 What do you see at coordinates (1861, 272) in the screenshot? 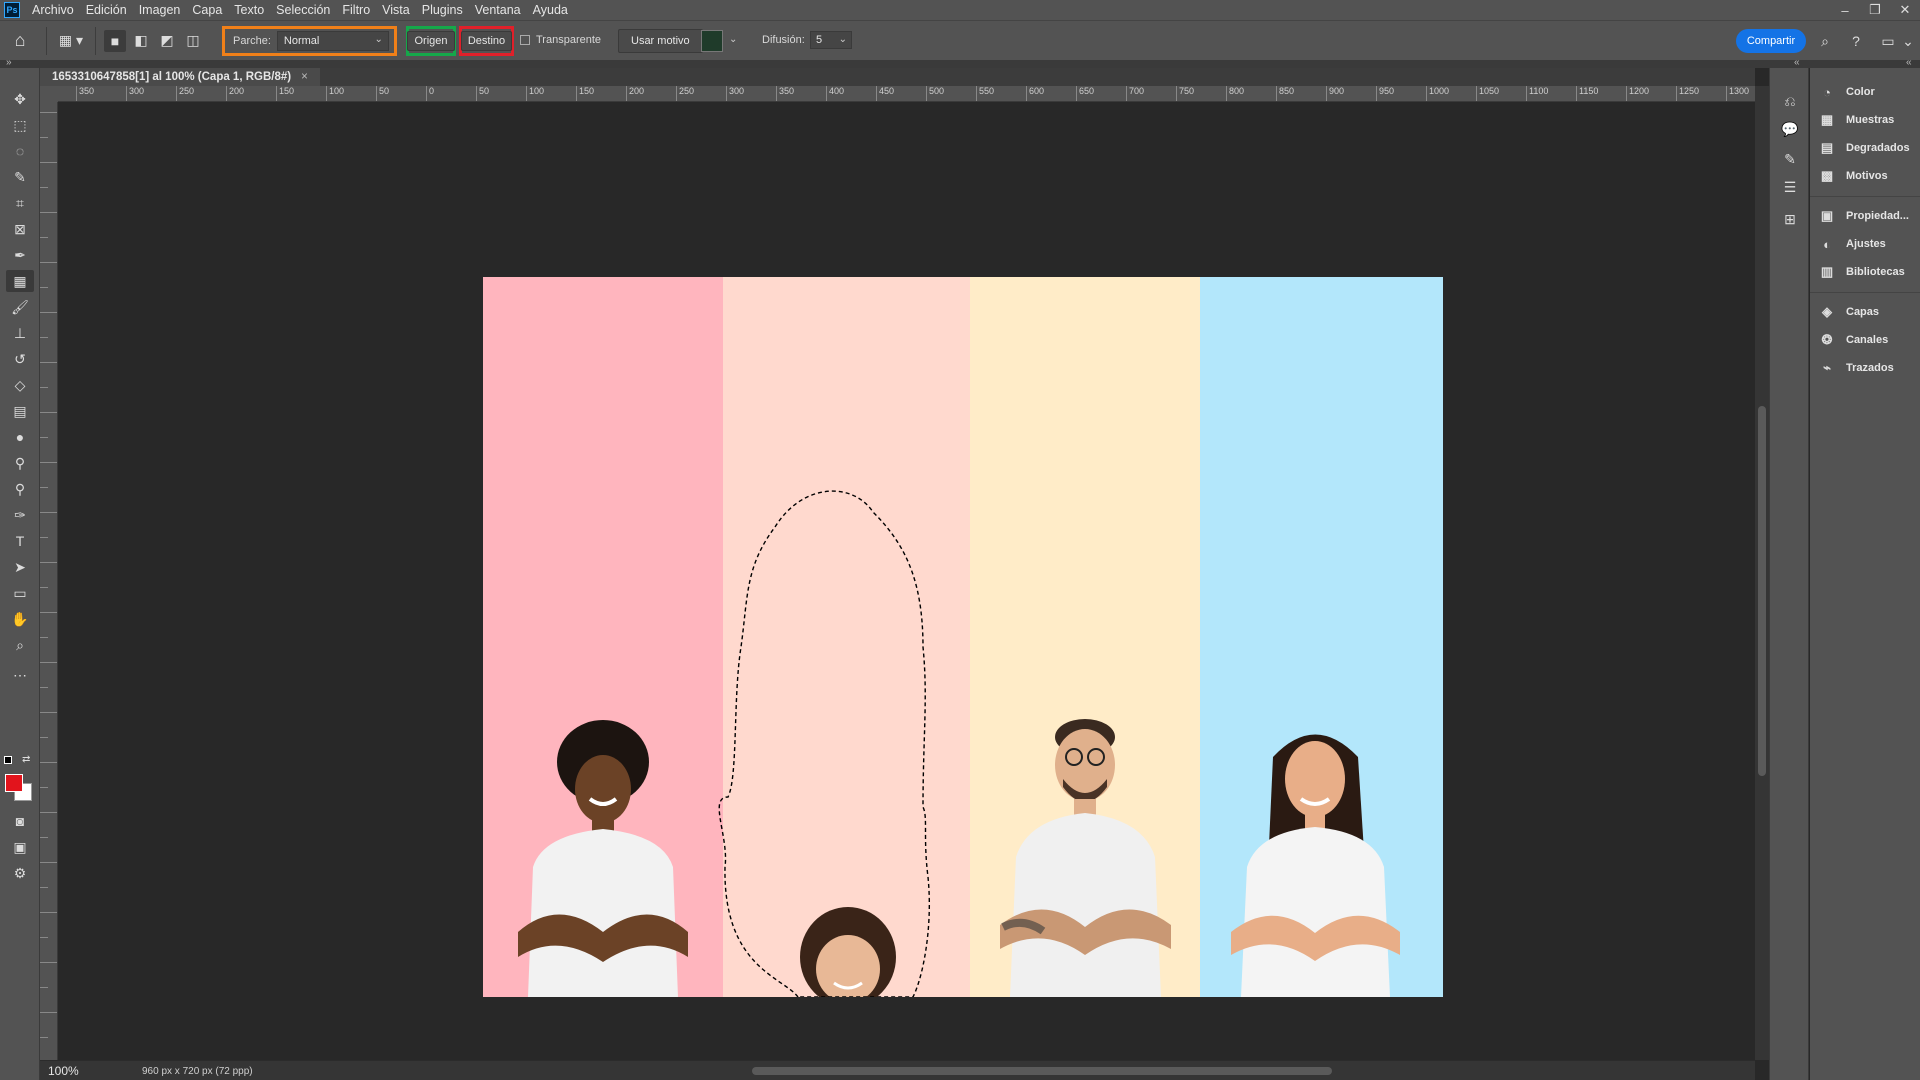
I see `panel-libraries: ▥ Bibliotecas` at bounding box center [1861, 272].